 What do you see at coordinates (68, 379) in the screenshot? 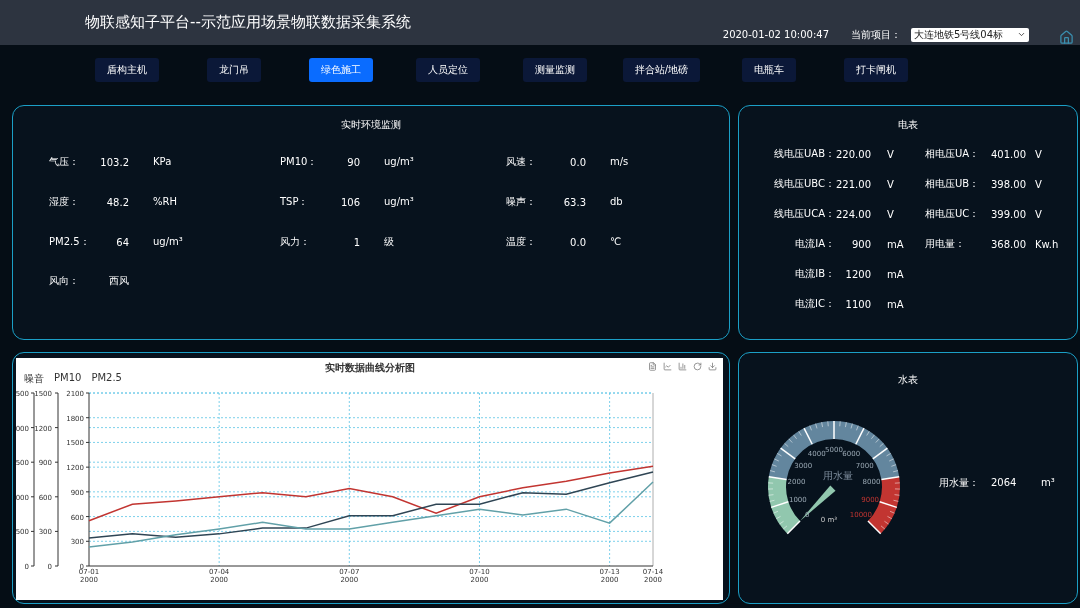
I see `legend-item: PM10` at bounding box center [68, 379].